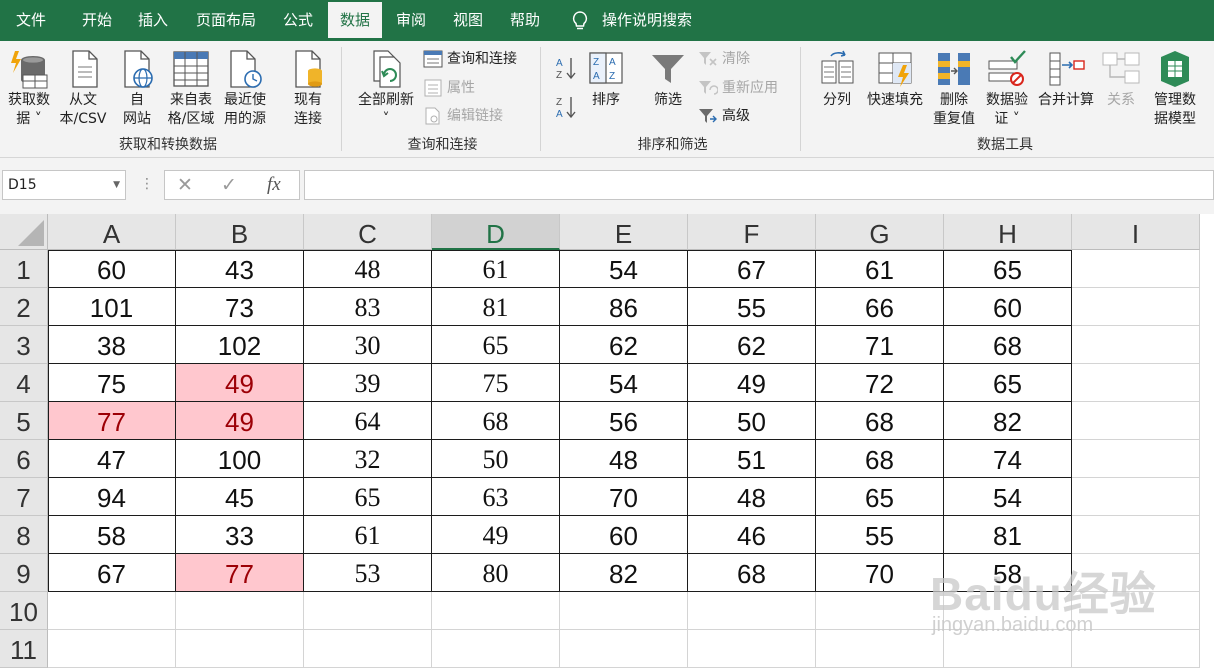 The image size is (1214, 671). Describe the element at coordinates (1136, 232) in the screenshot. I see `column-header-i: I` at that location.